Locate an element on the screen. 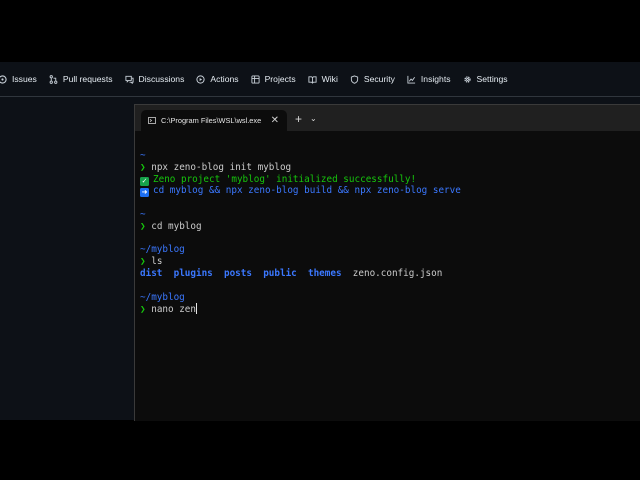 The image size is (640, 480). command-input: nano zen is located at coordinates (173, 309).